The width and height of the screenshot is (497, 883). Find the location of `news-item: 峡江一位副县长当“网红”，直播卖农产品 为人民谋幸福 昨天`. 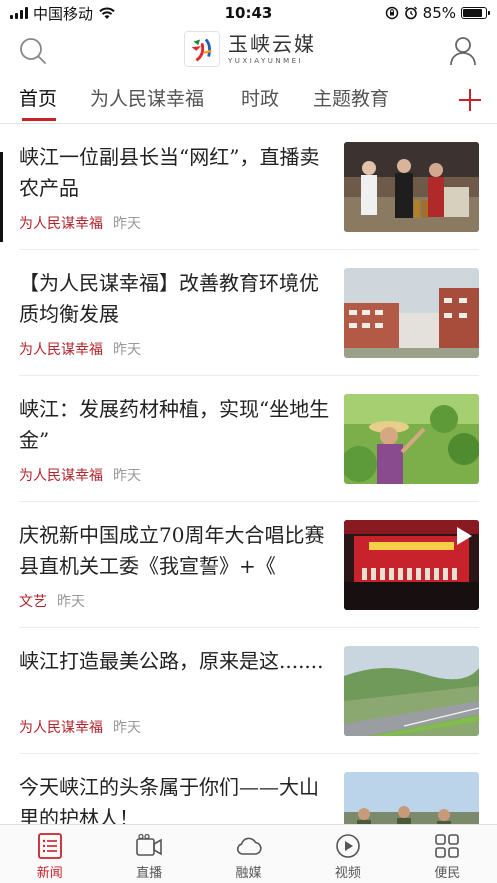

news-item: 峡江一位副县长当“网红”，直播卖农产品 为人民谋幸福 昨天 is located at coordinates (248, 187).